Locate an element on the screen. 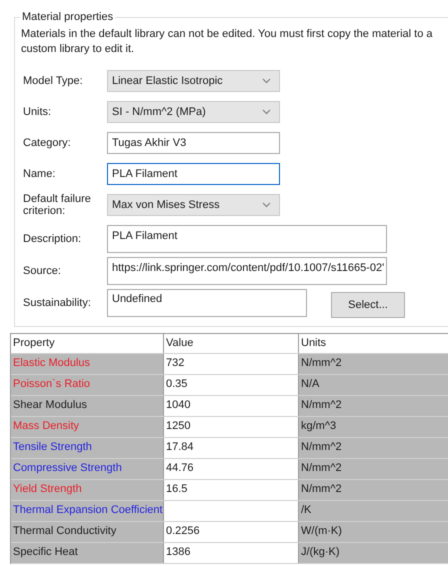 The height and width of the screenshot is (566, 448). field-label: Sustainability: is located at coordinates (57, 303).